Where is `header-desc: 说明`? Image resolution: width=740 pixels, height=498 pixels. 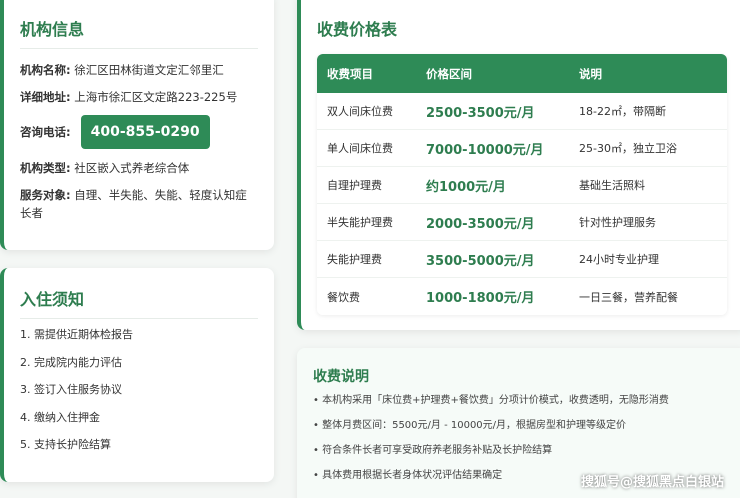
header-desc: 说明 is located at coordinates (590, 73).